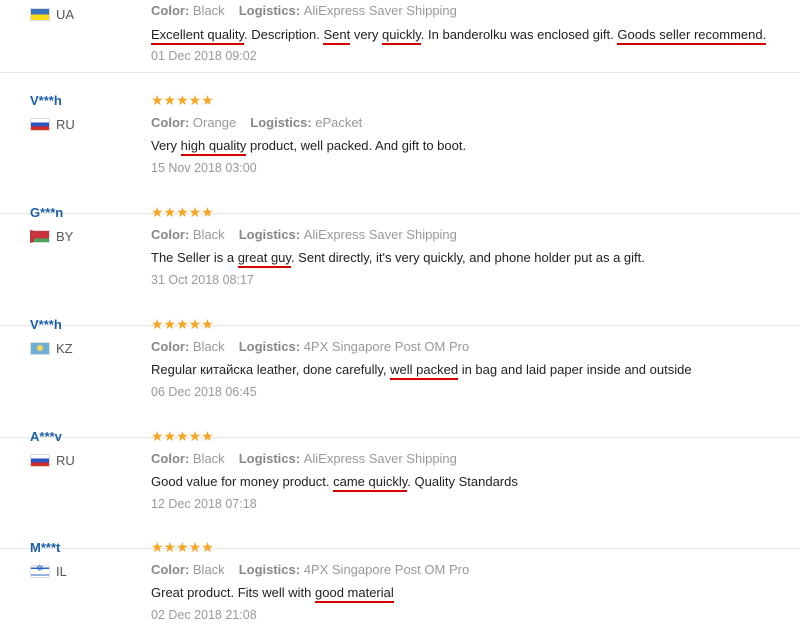 The width and height of the screenshot is (800, 637). What do you see at coordinates (354, 594) in the screenshot?
I see `highlighted-phrase: good material` at bounding box center [354, 594].